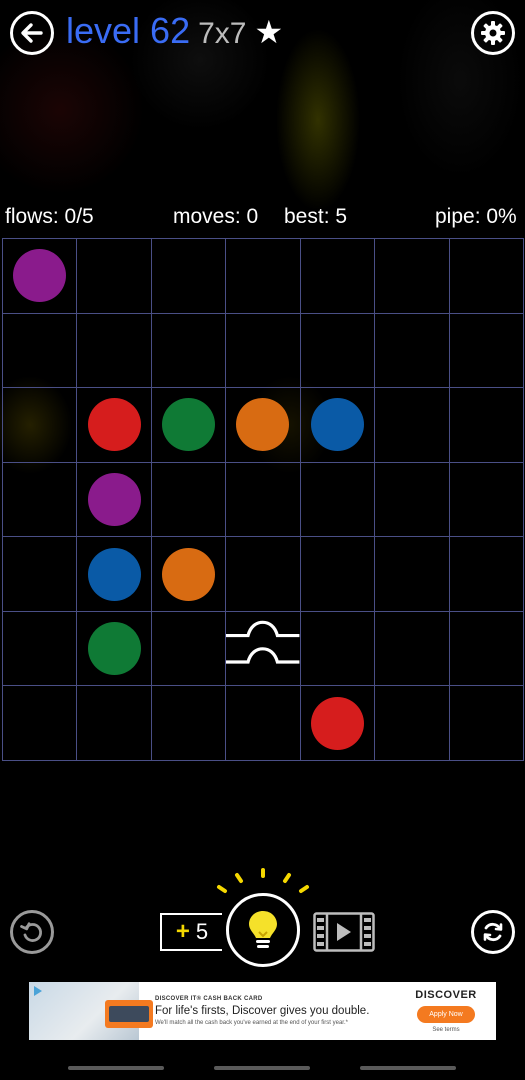 This screenshot has width=525, height=1080. Describe the element at coordinates (344, 932) in the screenshot. I see `film-play-icon` at that location.